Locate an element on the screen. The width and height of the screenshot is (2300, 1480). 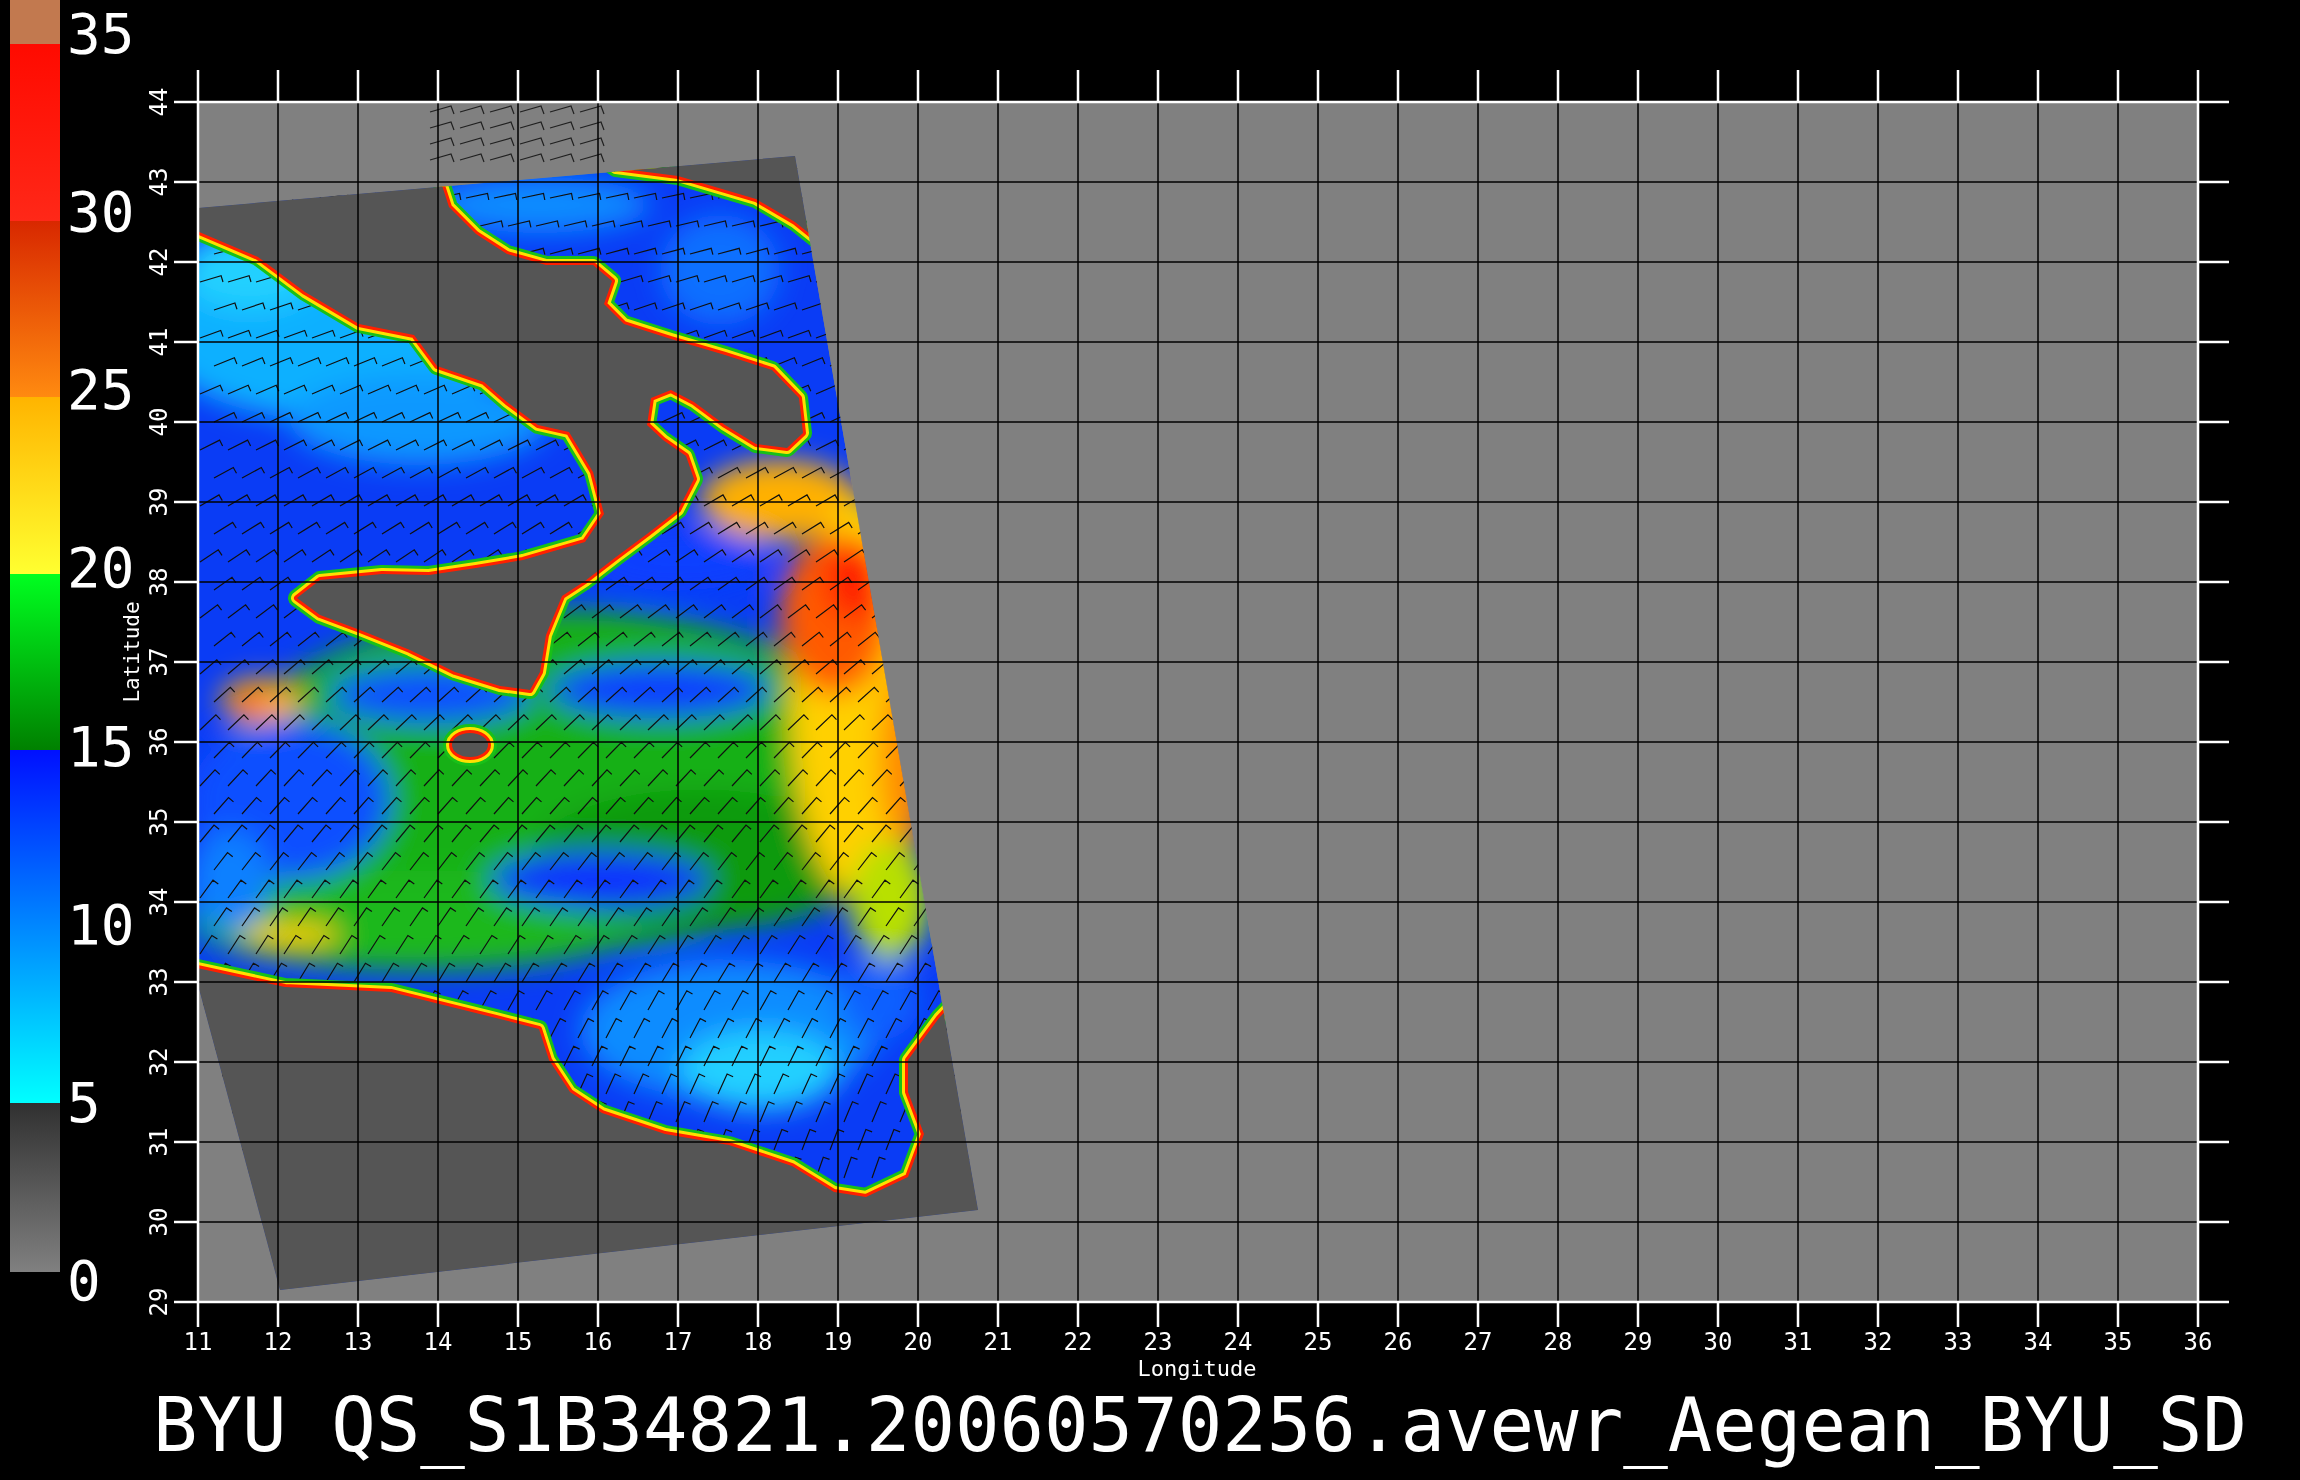
x-axis-title: Longitude is located at coordinates (1197, 1368).